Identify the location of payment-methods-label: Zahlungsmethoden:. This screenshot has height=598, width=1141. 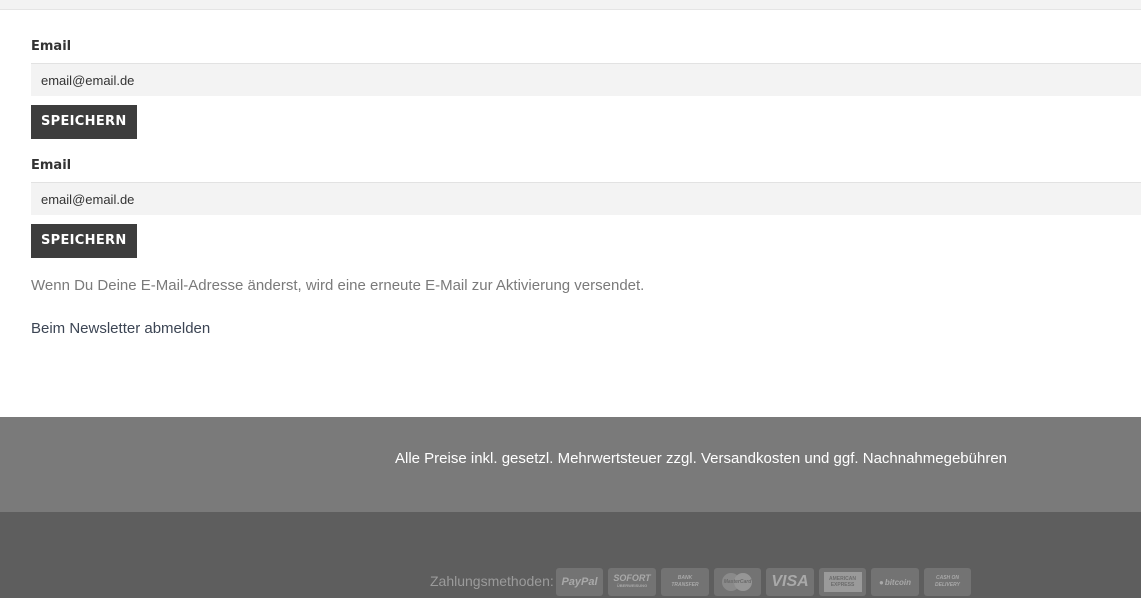
(492, 581).